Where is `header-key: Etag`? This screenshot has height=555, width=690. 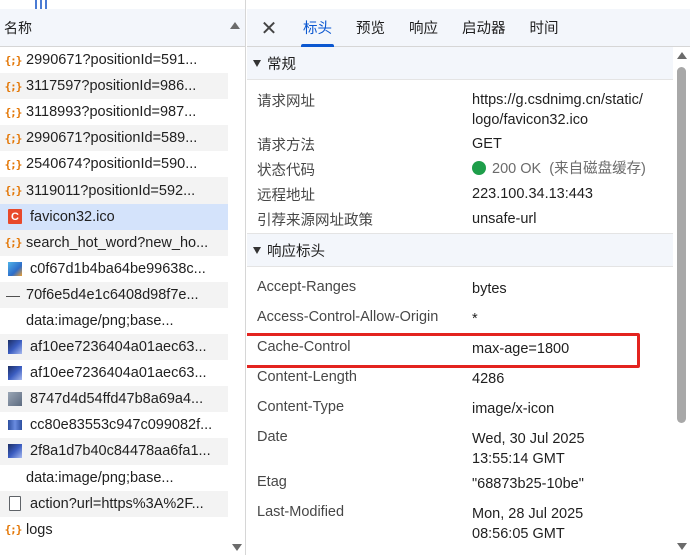 header-key: Etag is located at coordinates (272, 482).